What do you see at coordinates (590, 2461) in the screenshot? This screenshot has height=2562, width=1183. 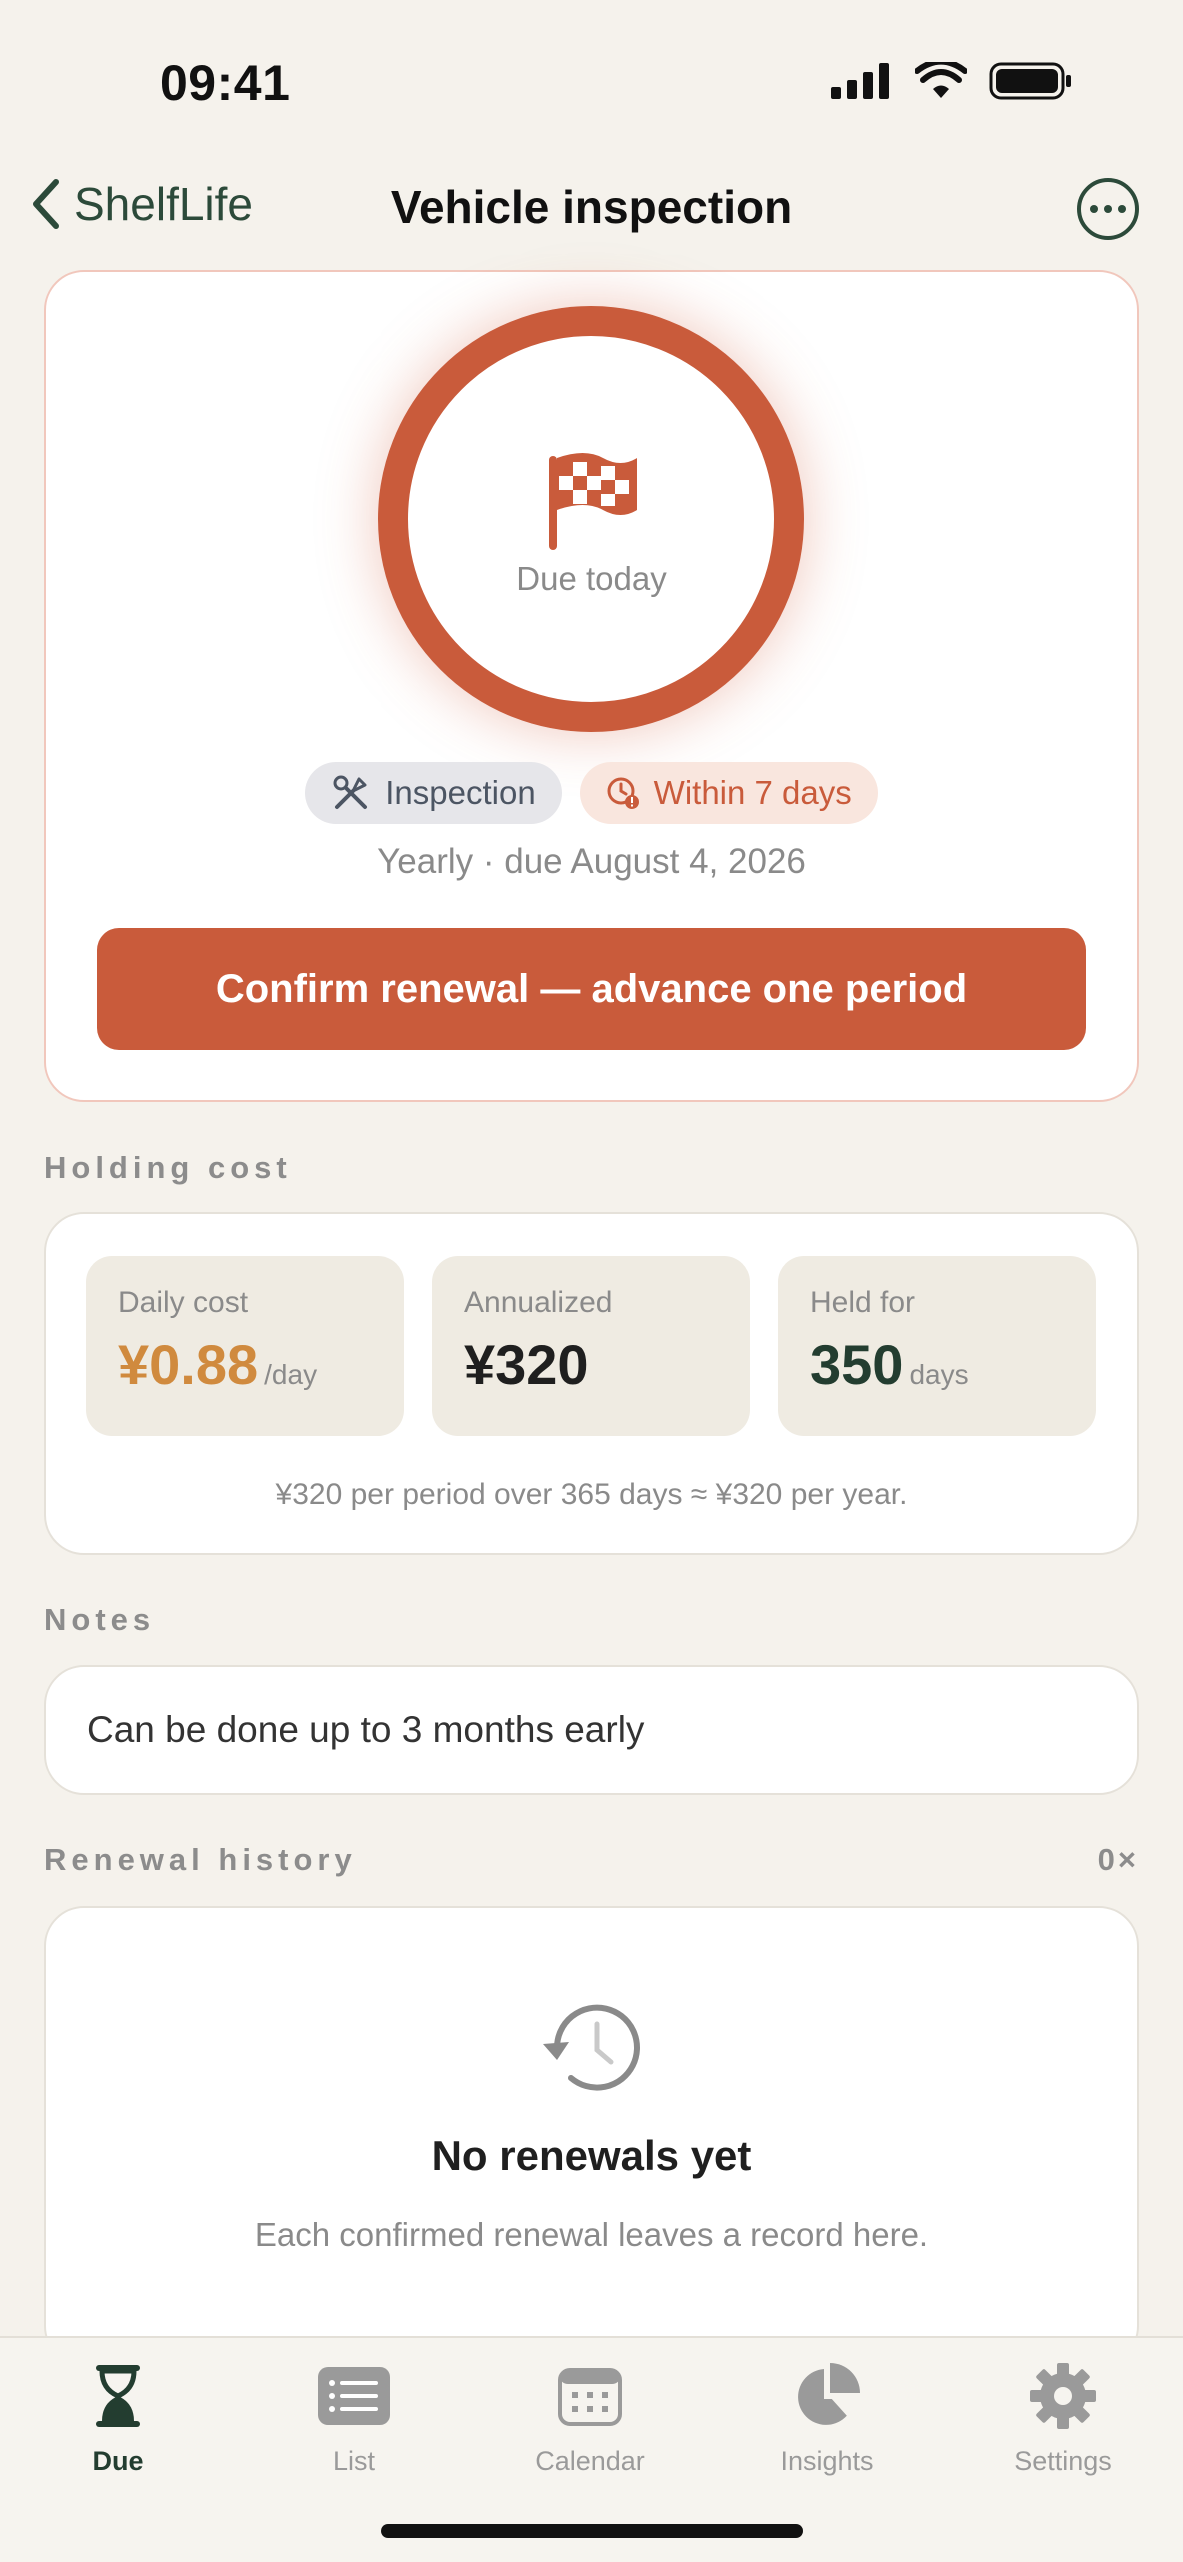 I see `tab-label: Calendar` at bounding box center [590, 2461].